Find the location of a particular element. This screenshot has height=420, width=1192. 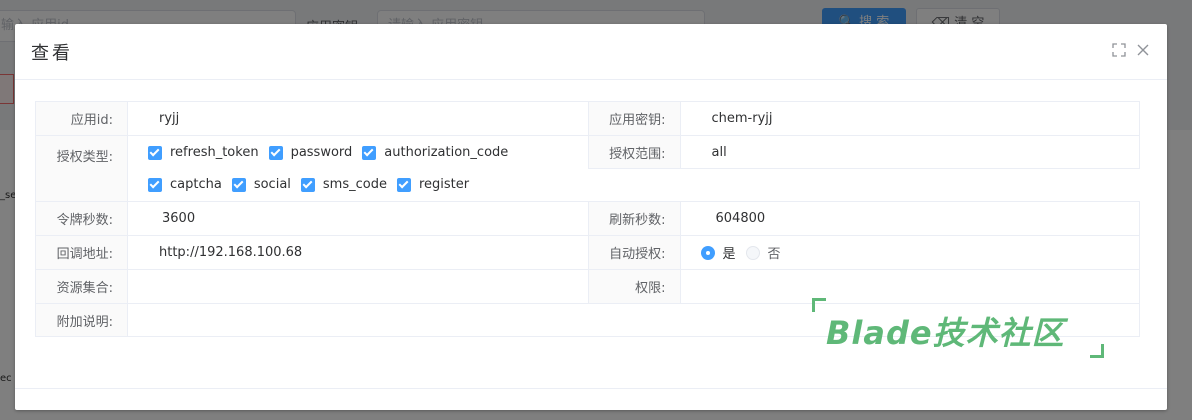

fullscreen-icon is located at coordinates (1119, 50).